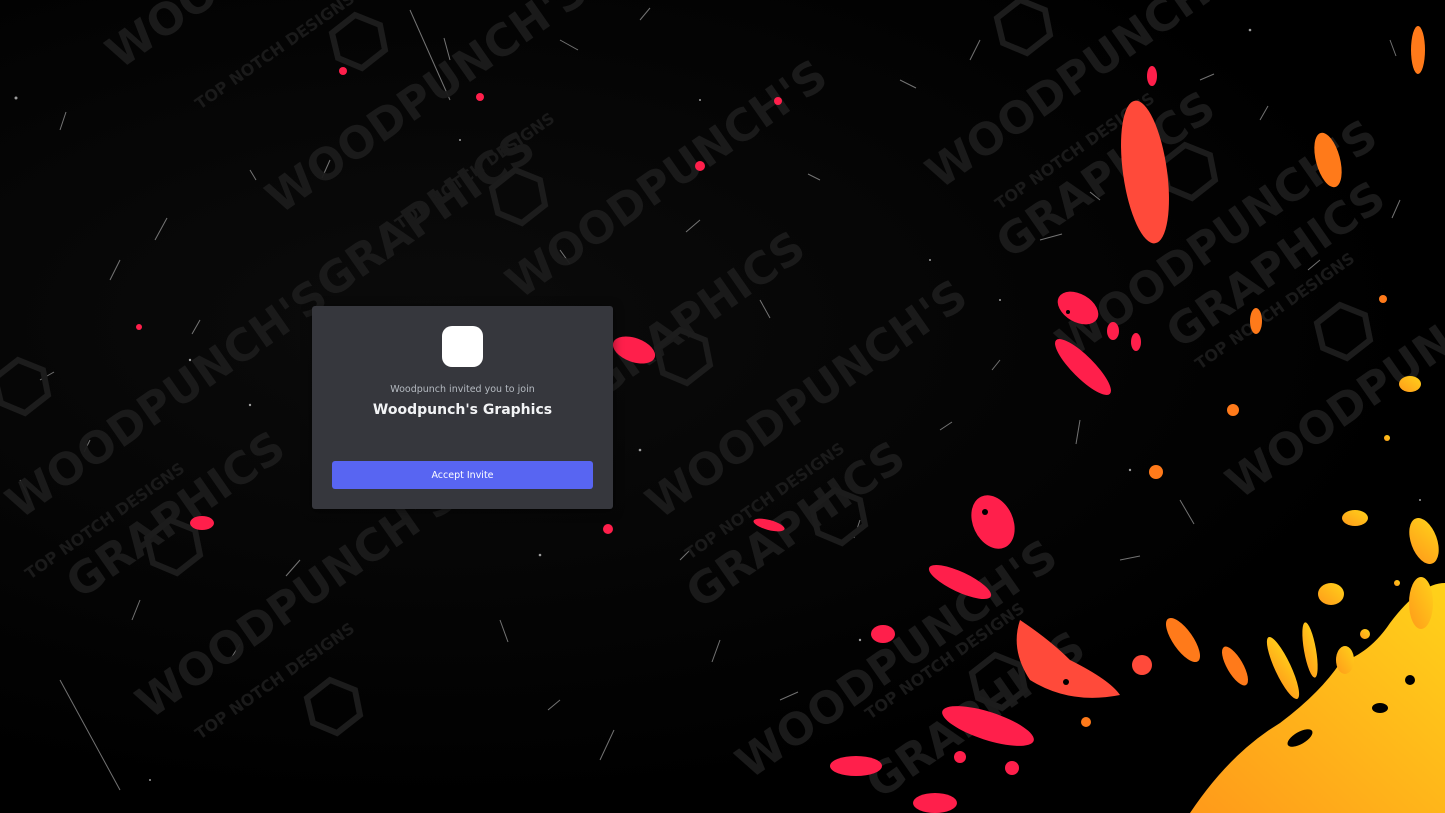 This screenshot has height=813, width=1445. I want to click on accept-invite-button: Accept Invite, so click(462, 475).